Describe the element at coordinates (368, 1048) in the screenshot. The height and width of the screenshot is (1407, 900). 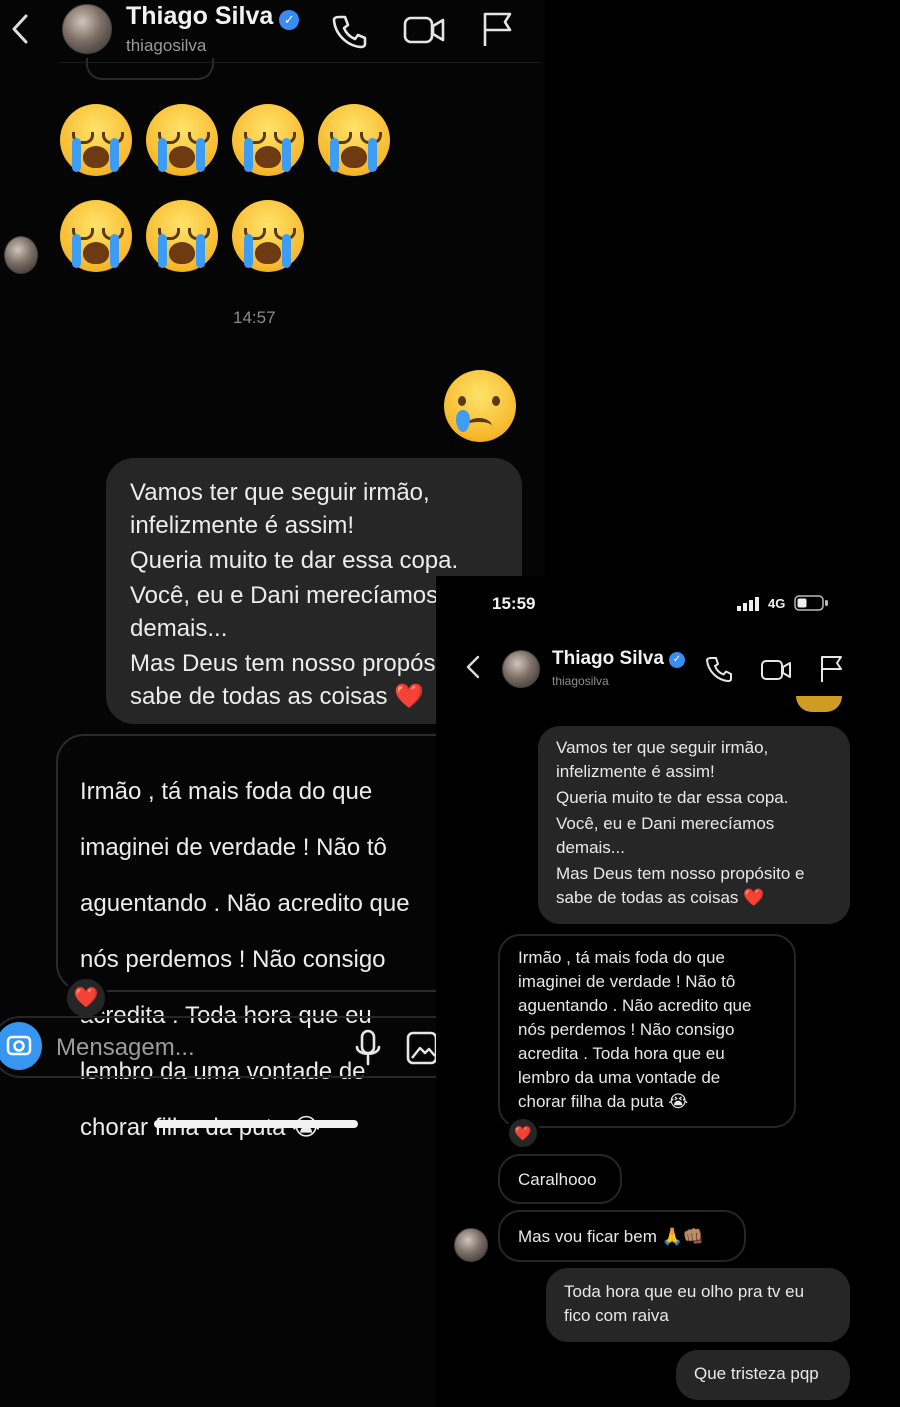
I see `microphone-icon` at that location.